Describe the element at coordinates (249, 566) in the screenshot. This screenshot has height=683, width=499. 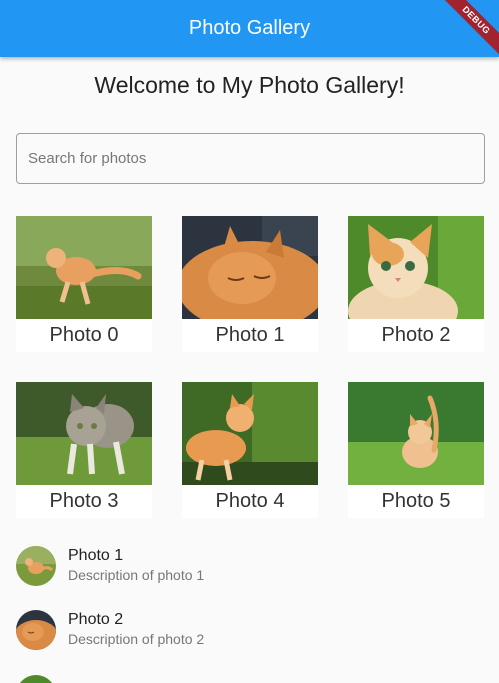
I see `list-item: Photo 1 Description of photo 1` at that location.